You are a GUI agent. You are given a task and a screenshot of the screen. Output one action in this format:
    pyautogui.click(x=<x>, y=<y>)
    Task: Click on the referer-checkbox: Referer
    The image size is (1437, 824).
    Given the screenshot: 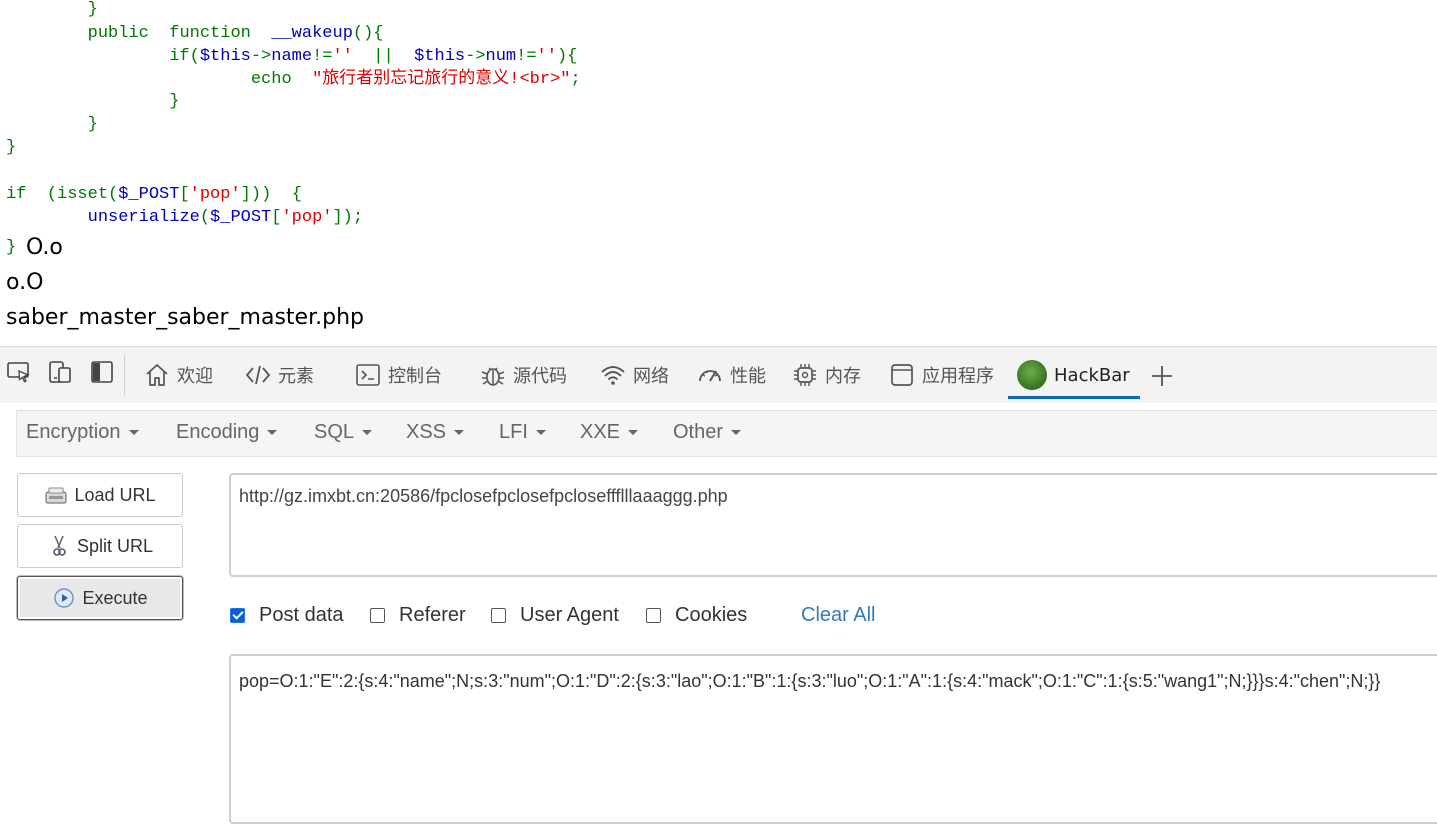 What is the action you would take?
    pyautogui.click(x=418, y=615)
    